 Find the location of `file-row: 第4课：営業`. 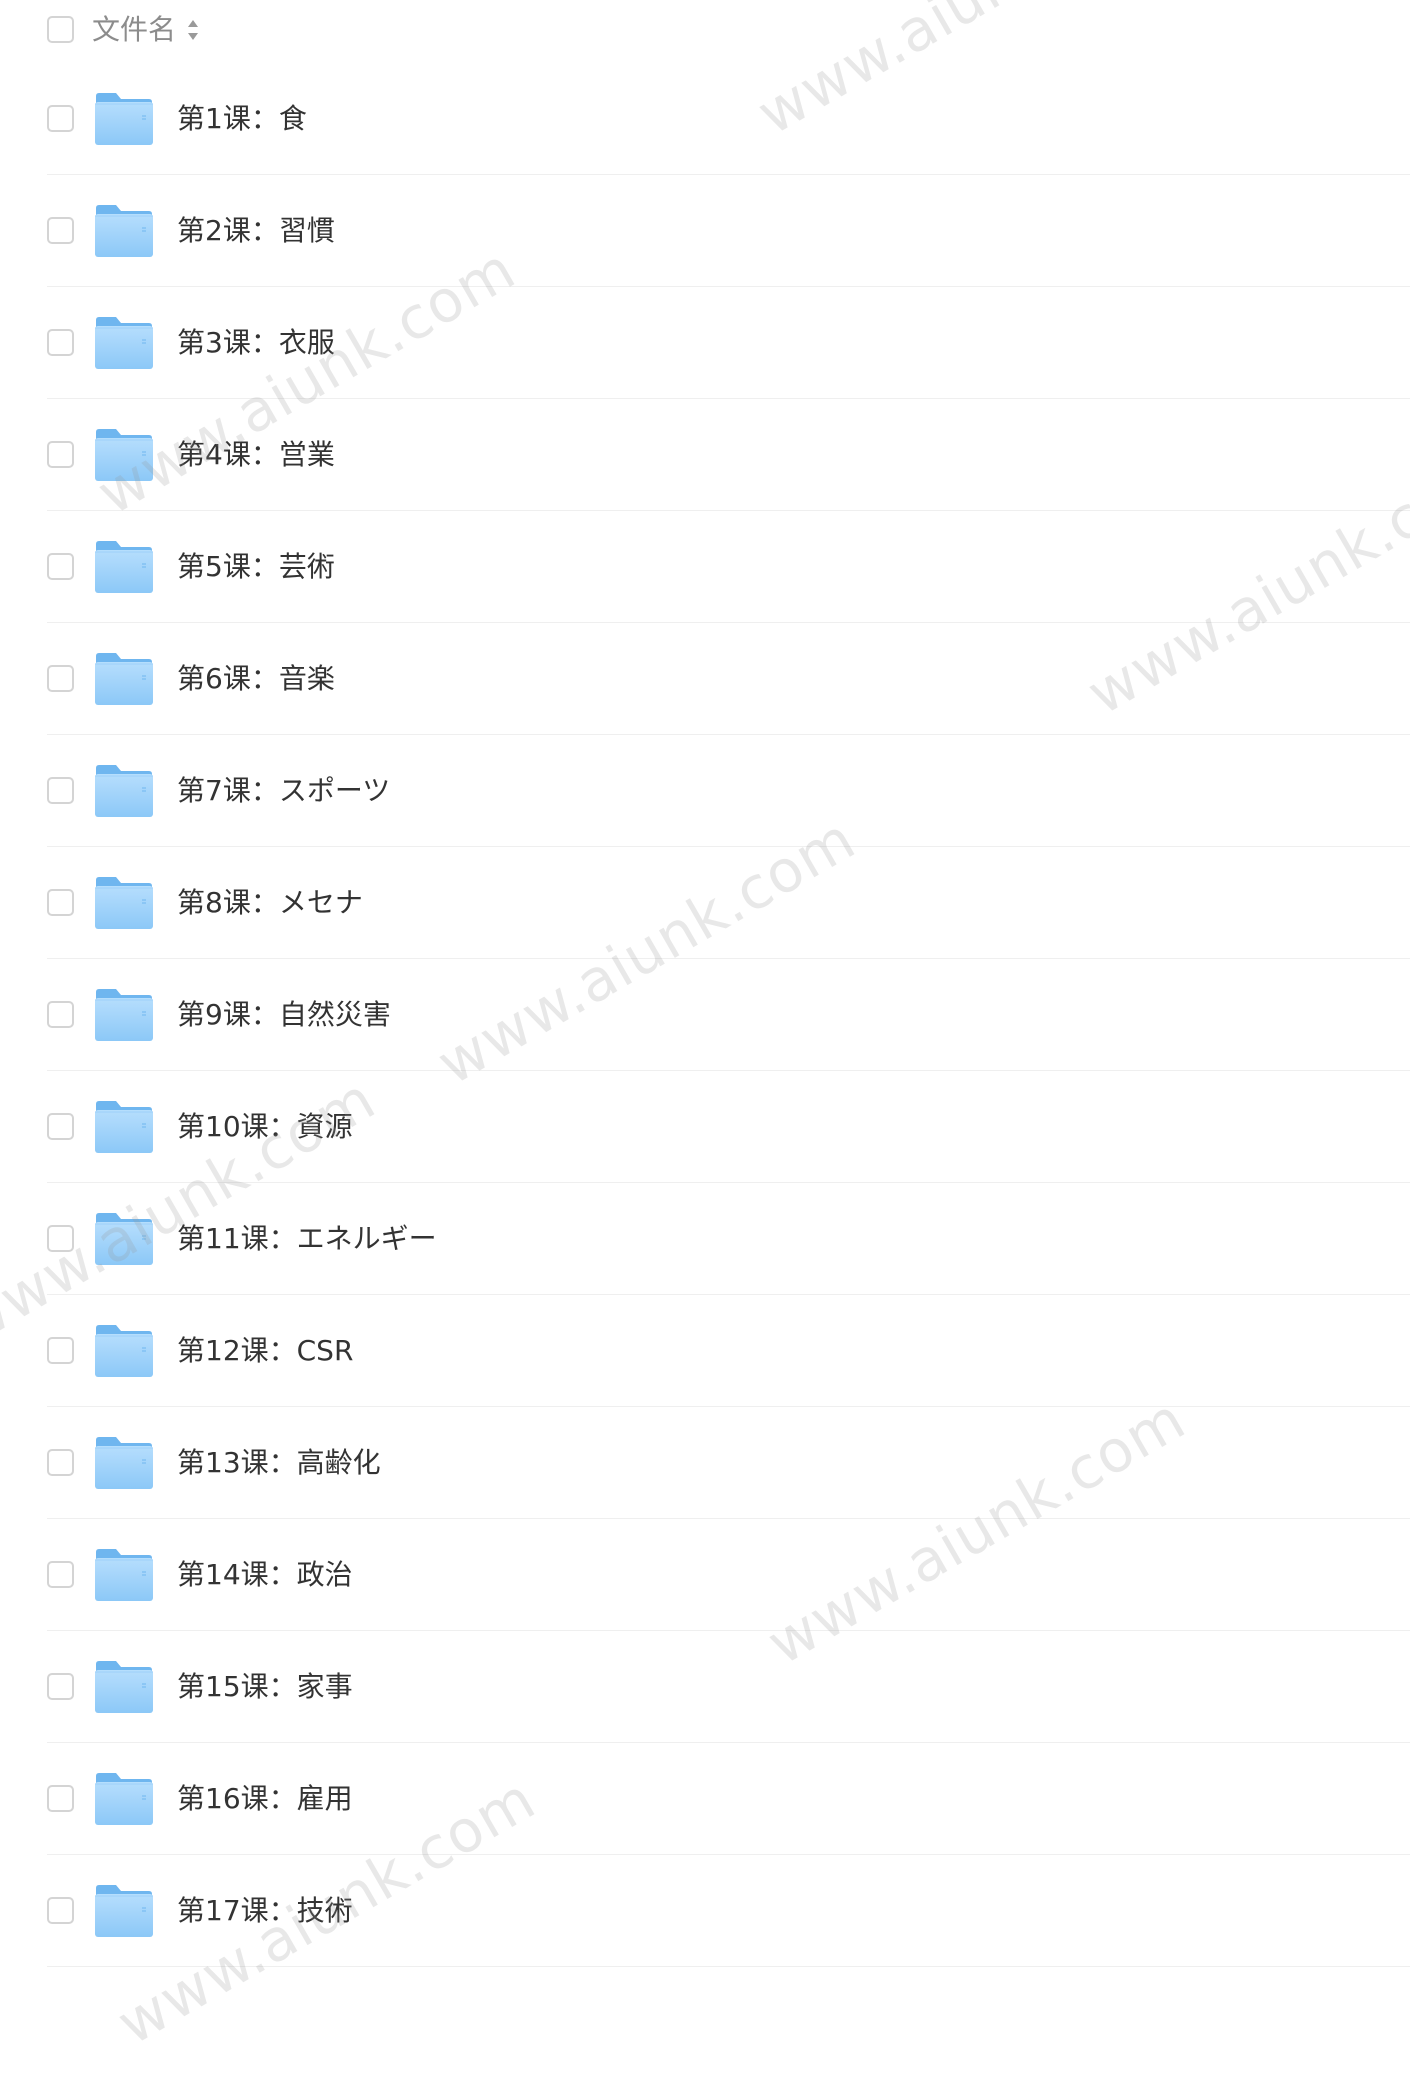

file-row: 第4课：営業 is located at coordinates (705, 455).